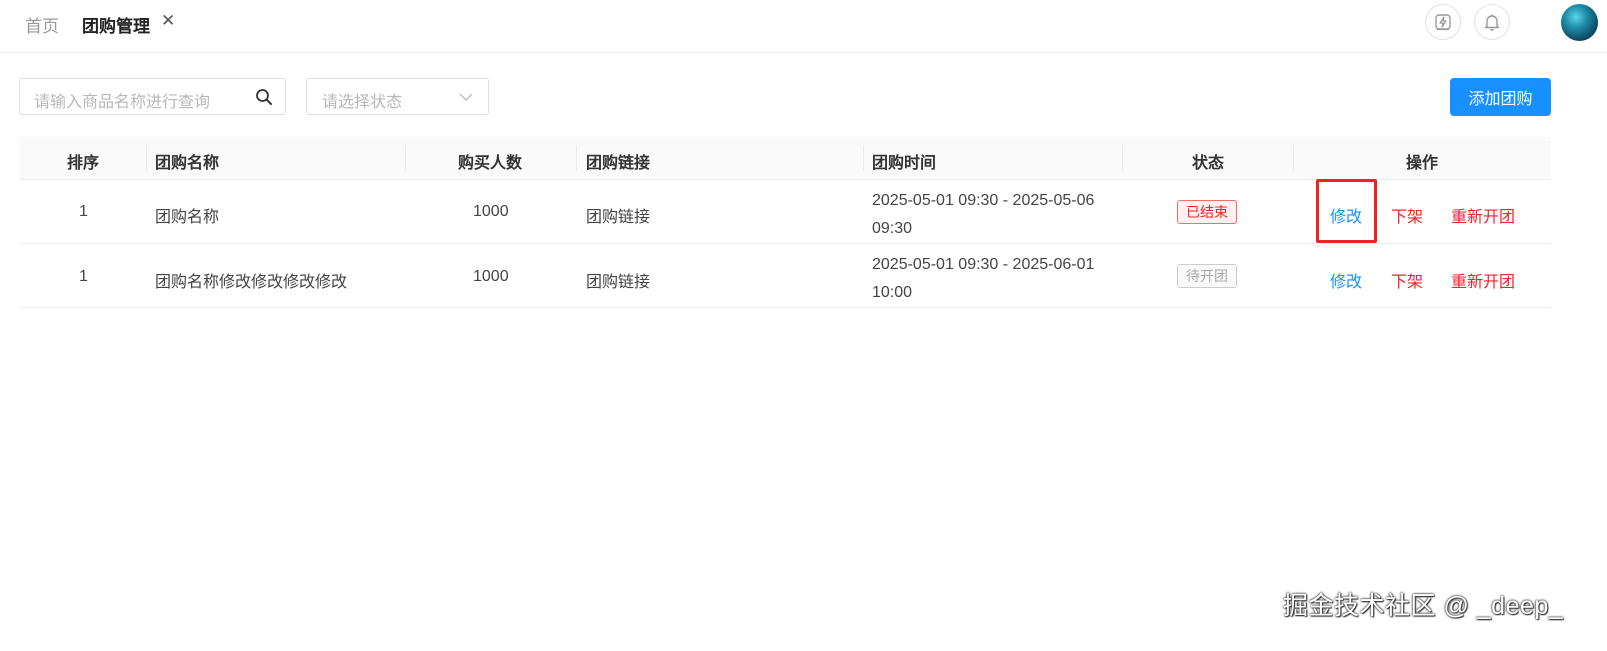 This screenshot has height=651, width=1607. I want to click on tab-home: 首页, so click(42, 24).